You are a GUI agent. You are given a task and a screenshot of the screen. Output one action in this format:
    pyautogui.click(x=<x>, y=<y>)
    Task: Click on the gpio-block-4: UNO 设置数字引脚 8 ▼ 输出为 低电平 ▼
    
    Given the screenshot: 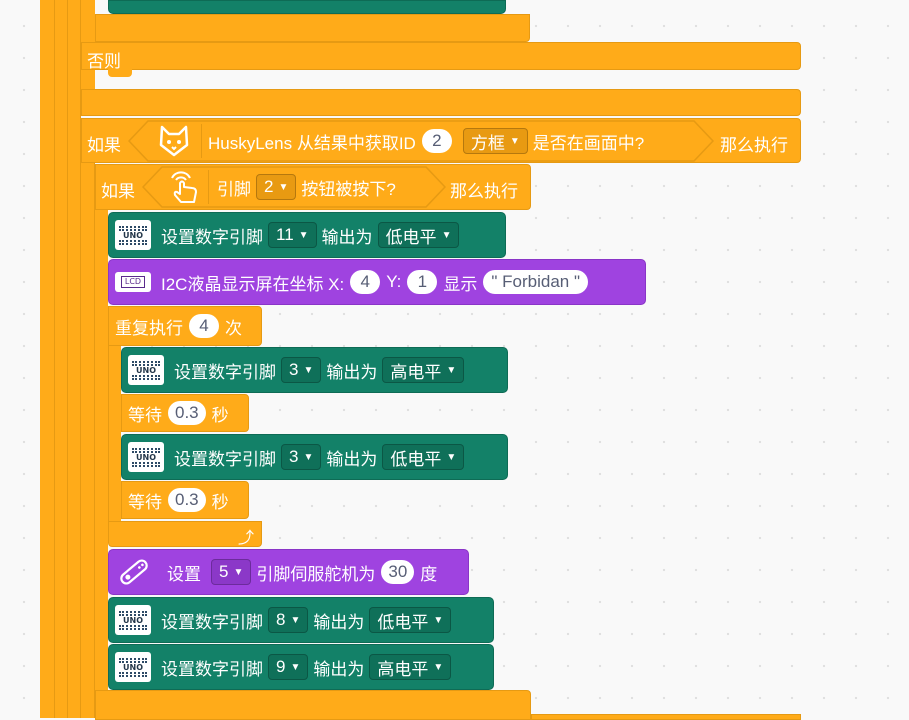 What is the action you would take?
    pyautogui.click(x=301, y=620)
    